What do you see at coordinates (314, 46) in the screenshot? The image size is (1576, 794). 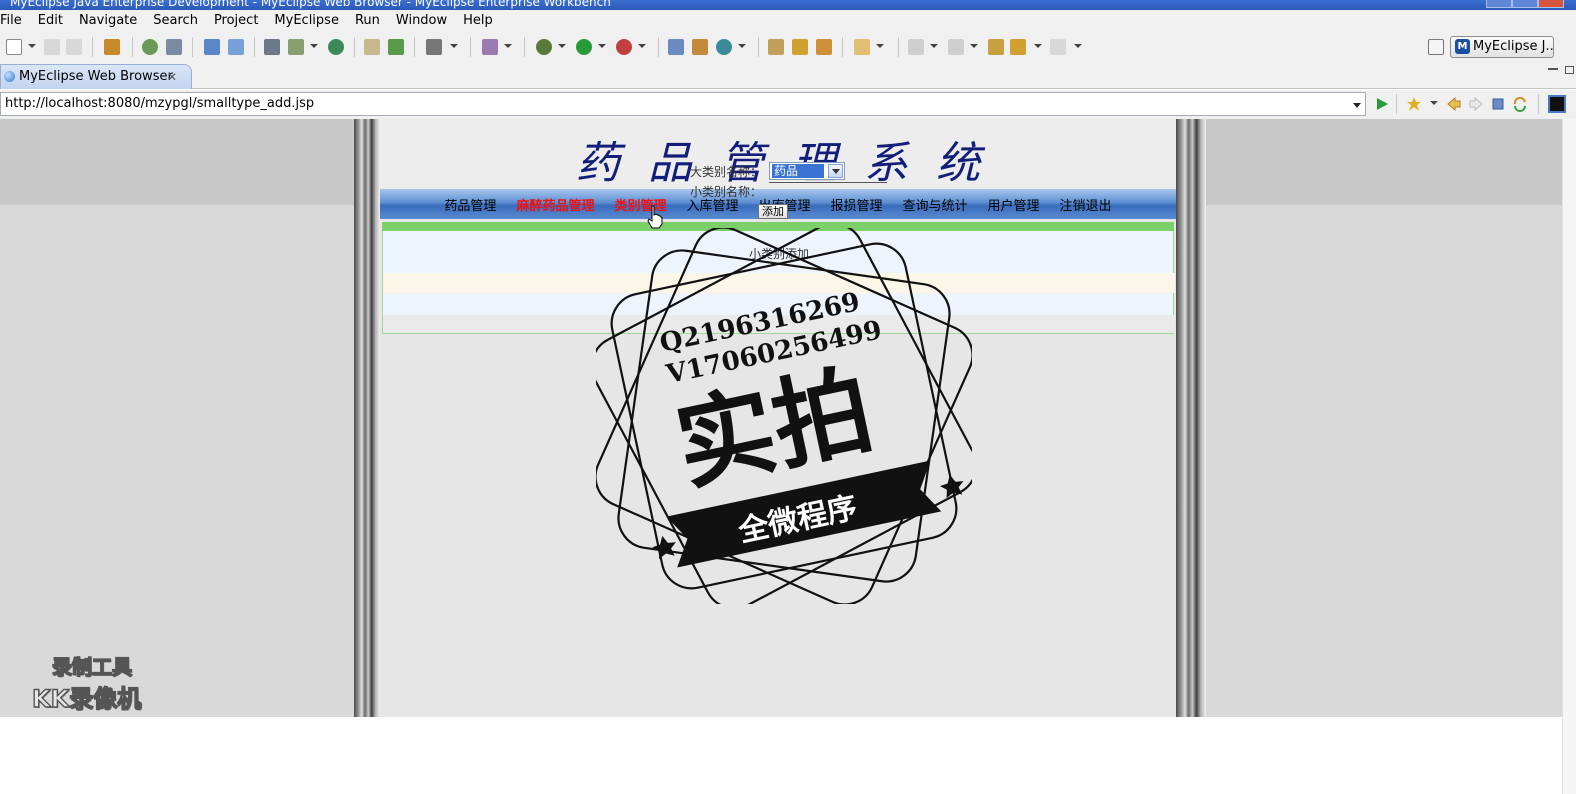 I see `run-server-dropdown-icon` at bounding box center [314, 46].